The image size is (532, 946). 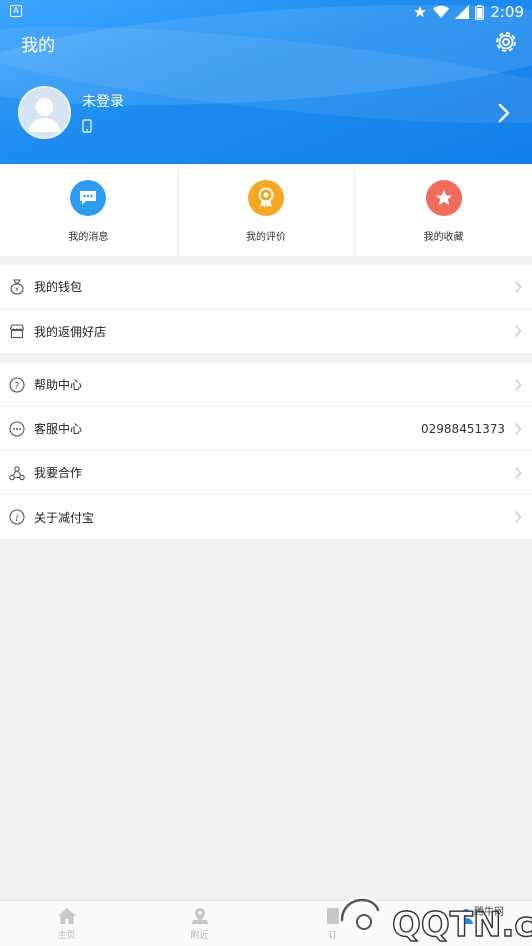 What do you see at coordinates (70, 331) in the screenshot?
I see `menu-item-label: 我的返佣好店` at bounding box center [70, 331].